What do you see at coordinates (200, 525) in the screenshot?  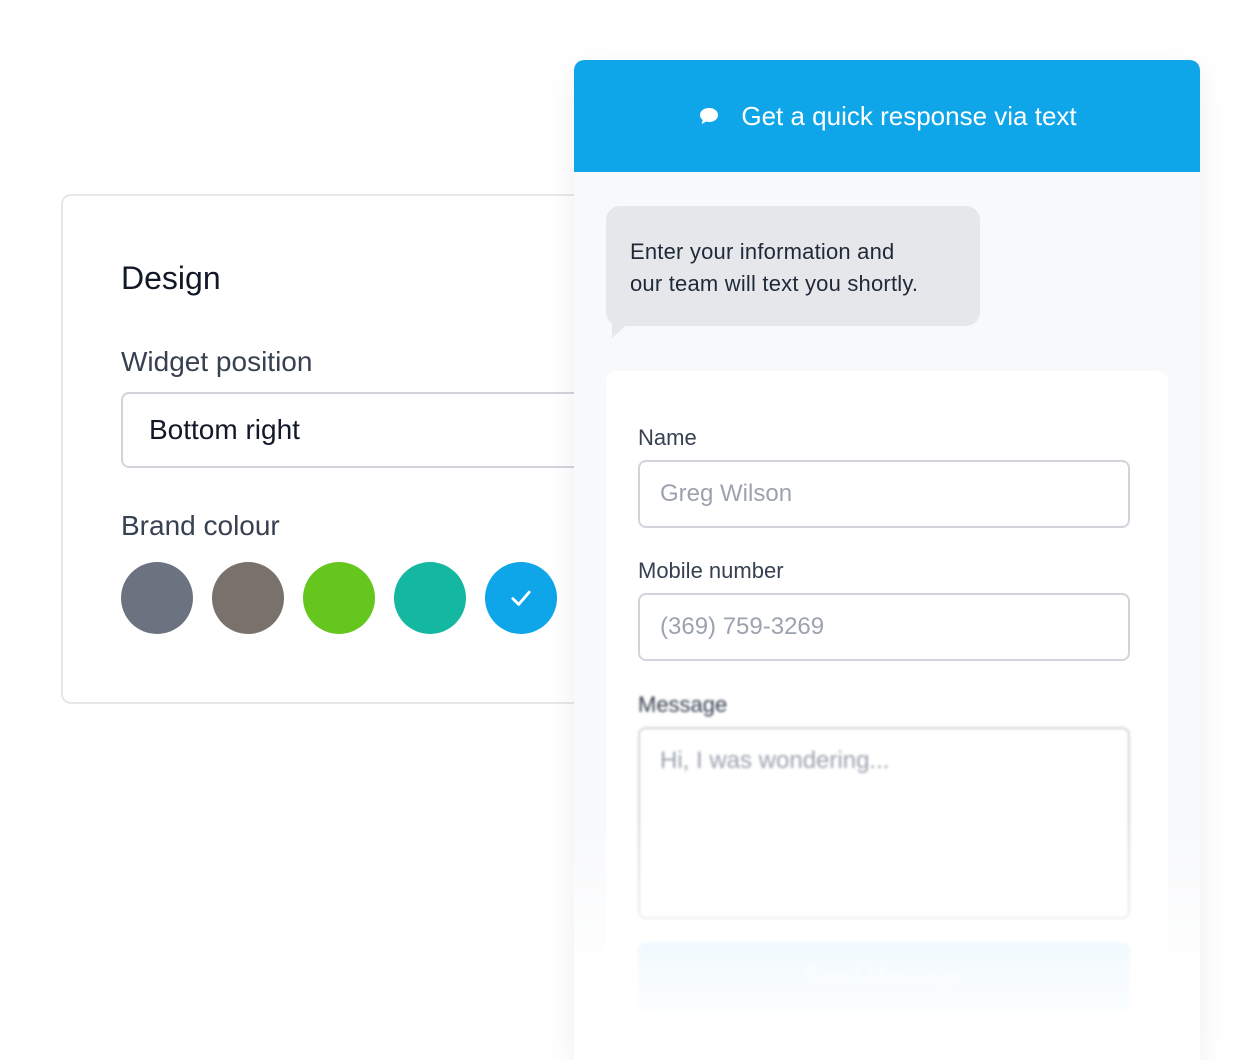 I see `brand-colour-label: Brand colour` at bounding box center [200, 525].